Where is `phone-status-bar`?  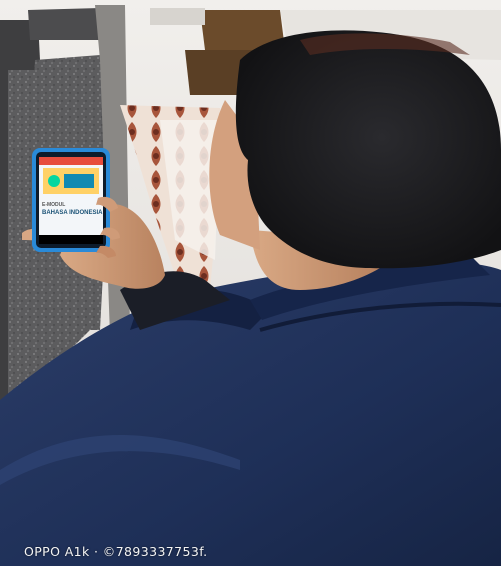 phone-status-bar is located at coordinates (71, 161).